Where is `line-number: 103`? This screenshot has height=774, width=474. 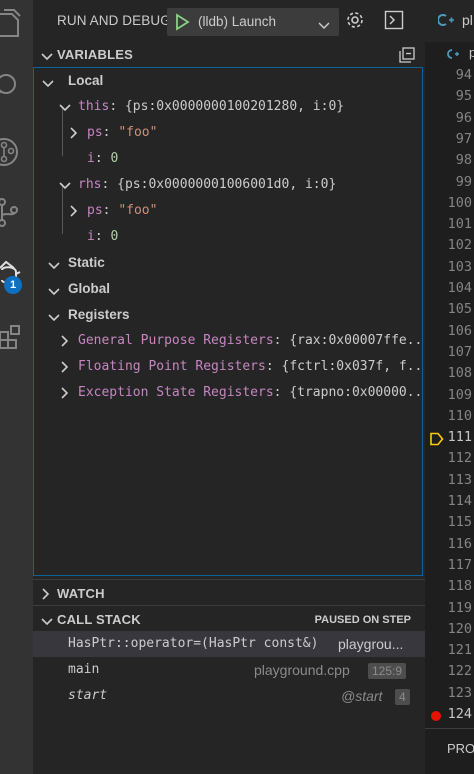 line-number: 103 is located at coordinates (459, 266).